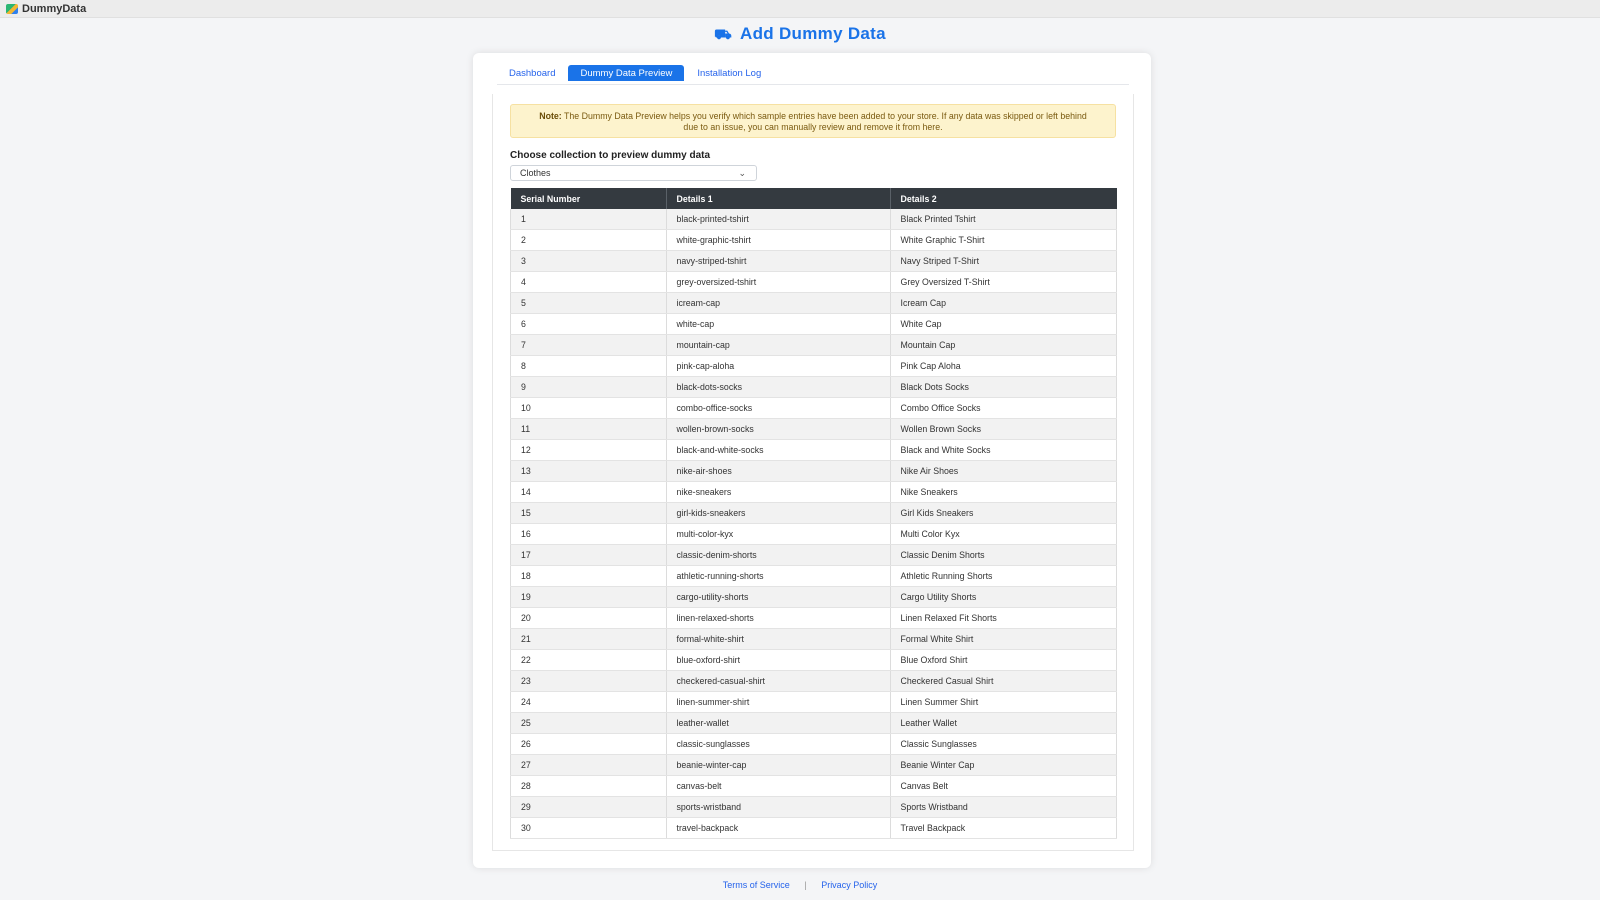  What do you see at coordinates (535, 173) in the screenshot?
I see `collection-select-value: Clothes` at bounding box center [535, 173].